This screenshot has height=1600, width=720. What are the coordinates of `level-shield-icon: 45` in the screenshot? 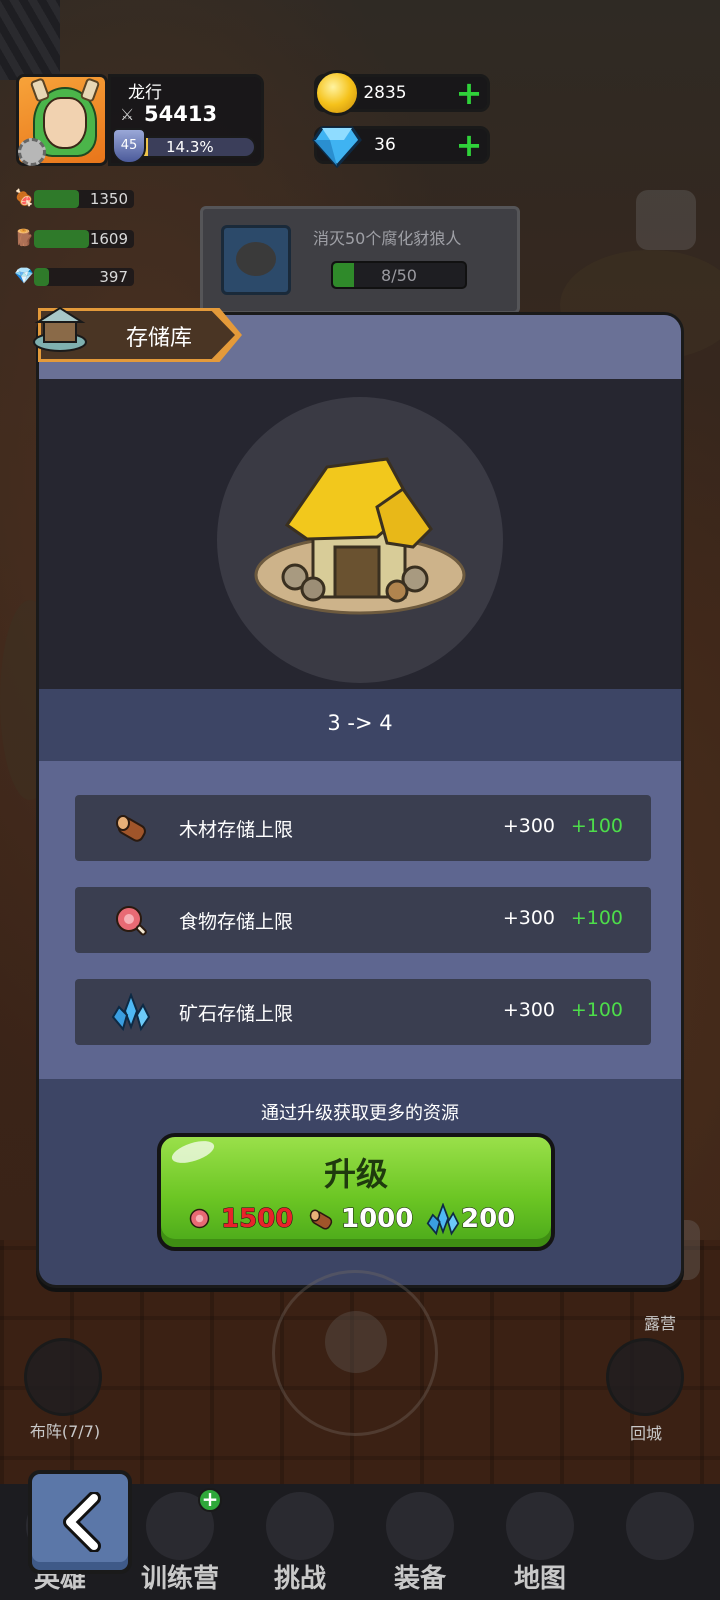 It's located at (129, 146).